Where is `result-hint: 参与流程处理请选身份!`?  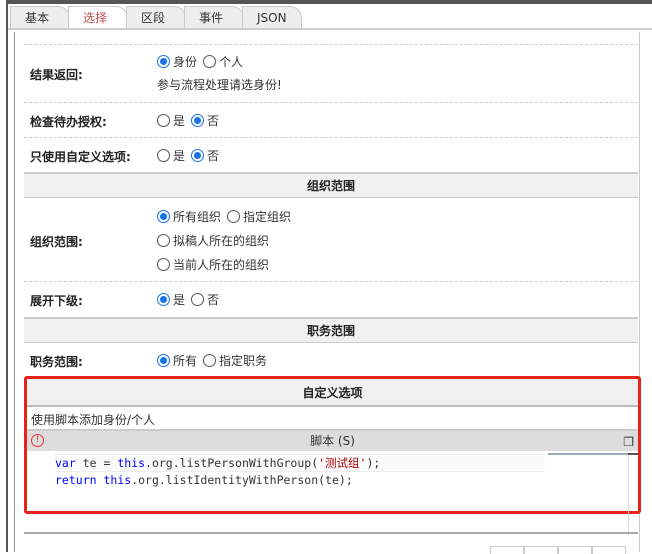 result-hint: 参与流程处理请选身份! is located at coordinates (219, 85).